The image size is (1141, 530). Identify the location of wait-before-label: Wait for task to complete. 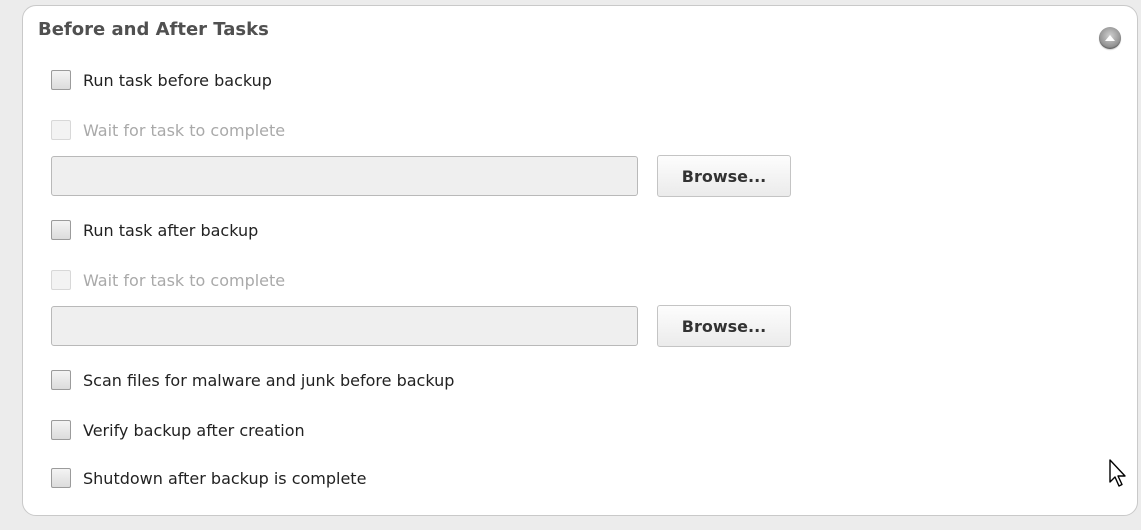
(184, 130).